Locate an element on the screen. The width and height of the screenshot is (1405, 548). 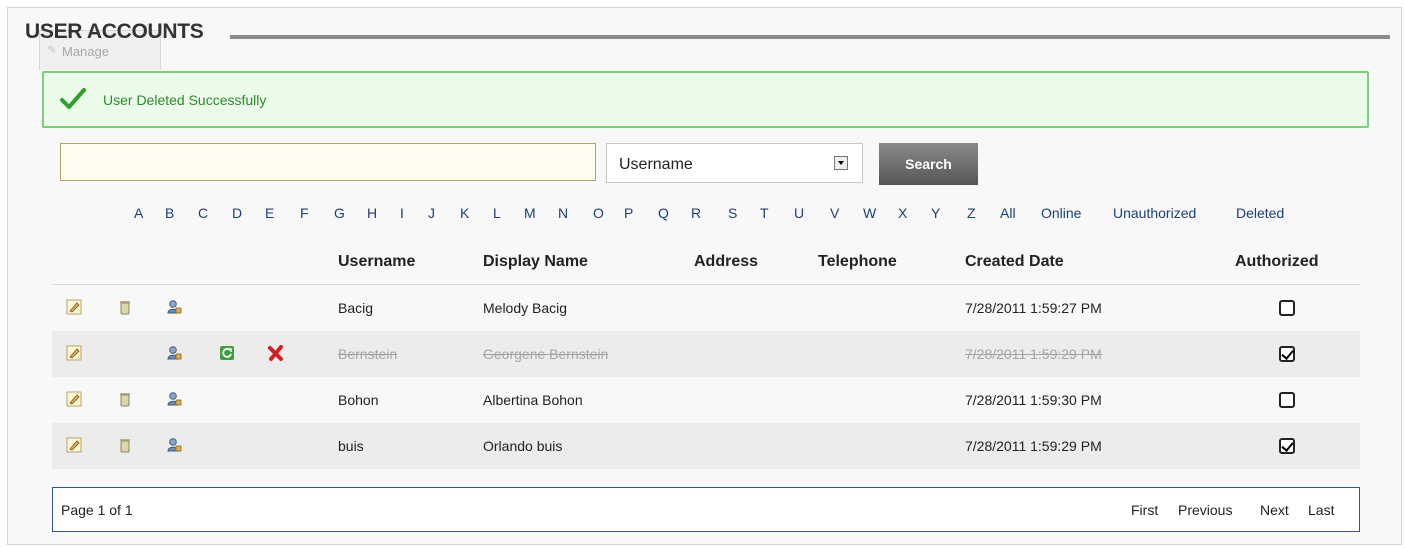
cell-display-name: Melody Bacig is located at coordinates (525, 308).